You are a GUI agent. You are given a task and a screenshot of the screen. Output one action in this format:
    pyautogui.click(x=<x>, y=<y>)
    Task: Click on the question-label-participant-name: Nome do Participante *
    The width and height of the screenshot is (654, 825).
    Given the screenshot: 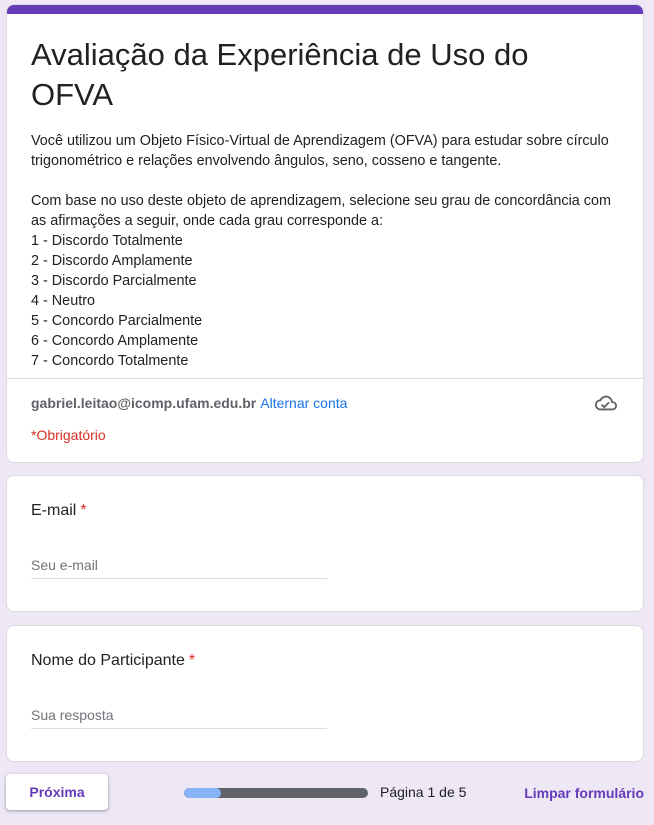 What is the action you would take?
    pyautogui.click(x=113, y=661)
    